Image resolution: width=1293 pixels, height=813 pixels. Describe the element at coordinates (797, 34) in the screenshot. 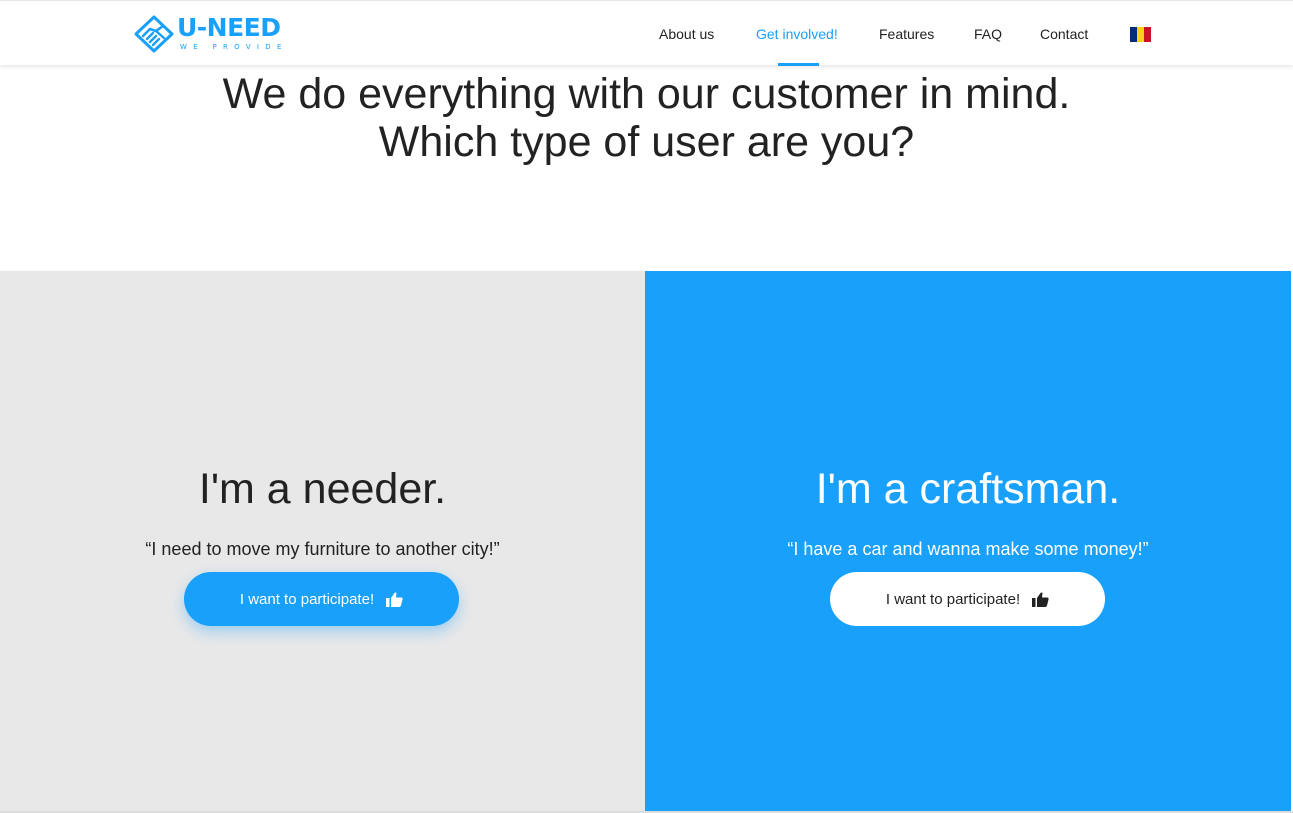

I see `nav-get-involved: Get involved!` at that location.